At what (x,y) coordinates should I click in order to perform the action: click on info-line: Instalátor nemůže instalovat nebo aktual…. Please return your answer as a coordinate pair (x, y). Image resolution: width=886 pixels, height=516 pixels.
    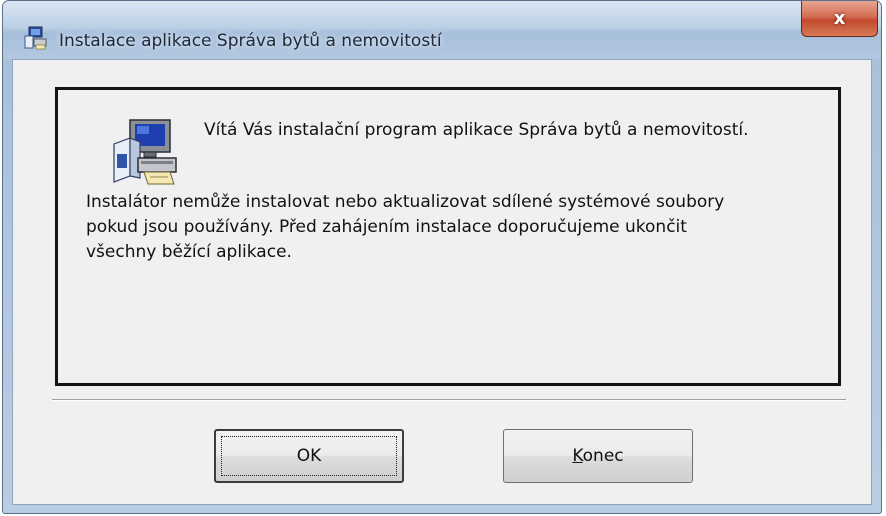
    Looking at the image, I should click on (405, 202).